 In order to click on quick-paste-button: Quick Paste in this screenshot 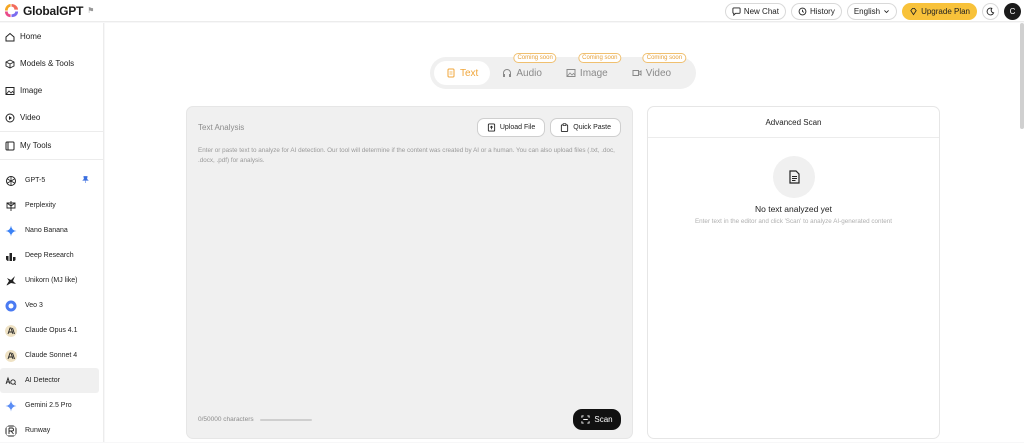, I will do `click(585, 127)`.